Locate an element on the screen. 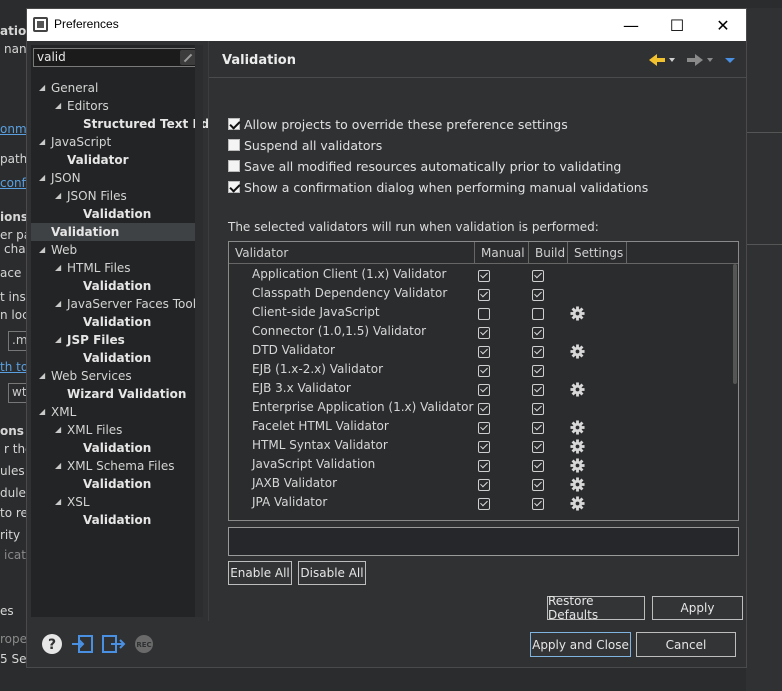 This screenshot has width=782, height=691. help-icon: ? is located at coordinates (52, 644).